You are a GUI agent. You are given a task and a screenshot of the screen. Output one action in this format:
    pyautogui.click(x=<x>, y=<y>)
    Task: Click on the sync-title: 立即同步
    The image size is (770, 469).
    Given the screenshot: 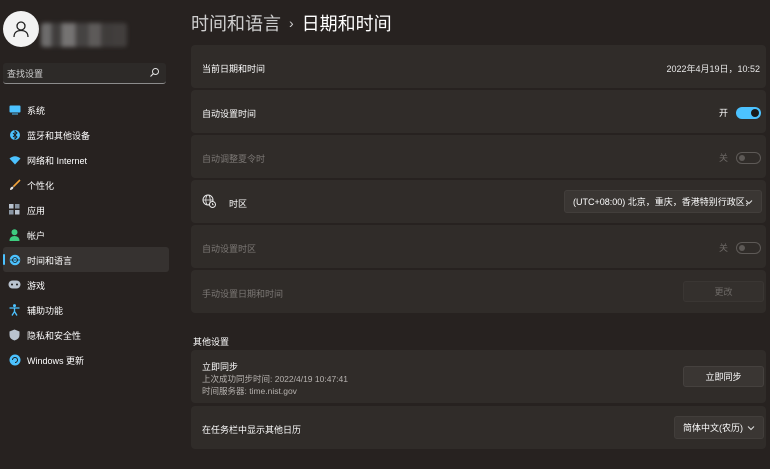 What is the action you would take?
    pyautogui.click(x=220, y=367)
    